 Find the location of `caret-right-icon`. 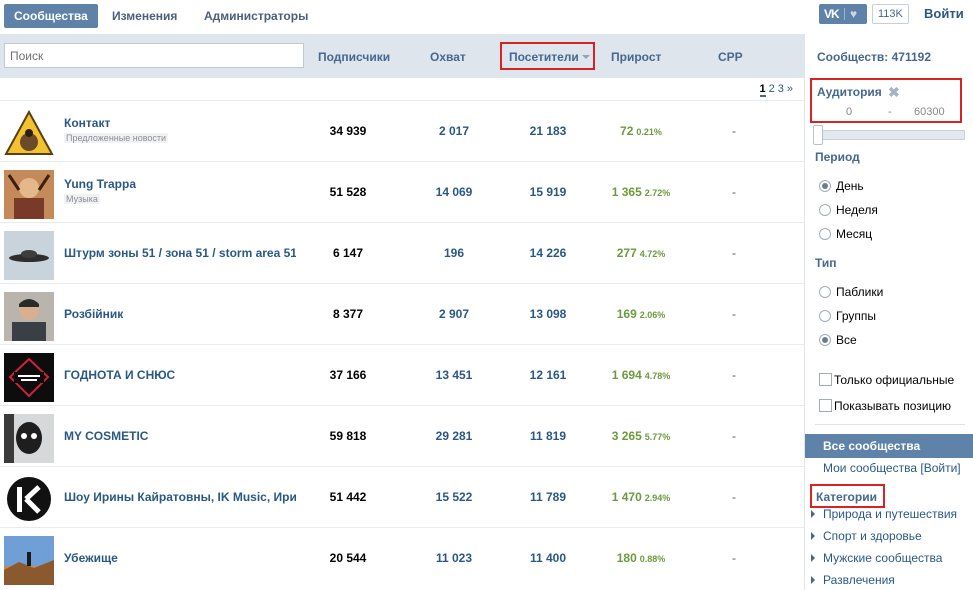

caret-right-icon is located at coordinates (813, 514).